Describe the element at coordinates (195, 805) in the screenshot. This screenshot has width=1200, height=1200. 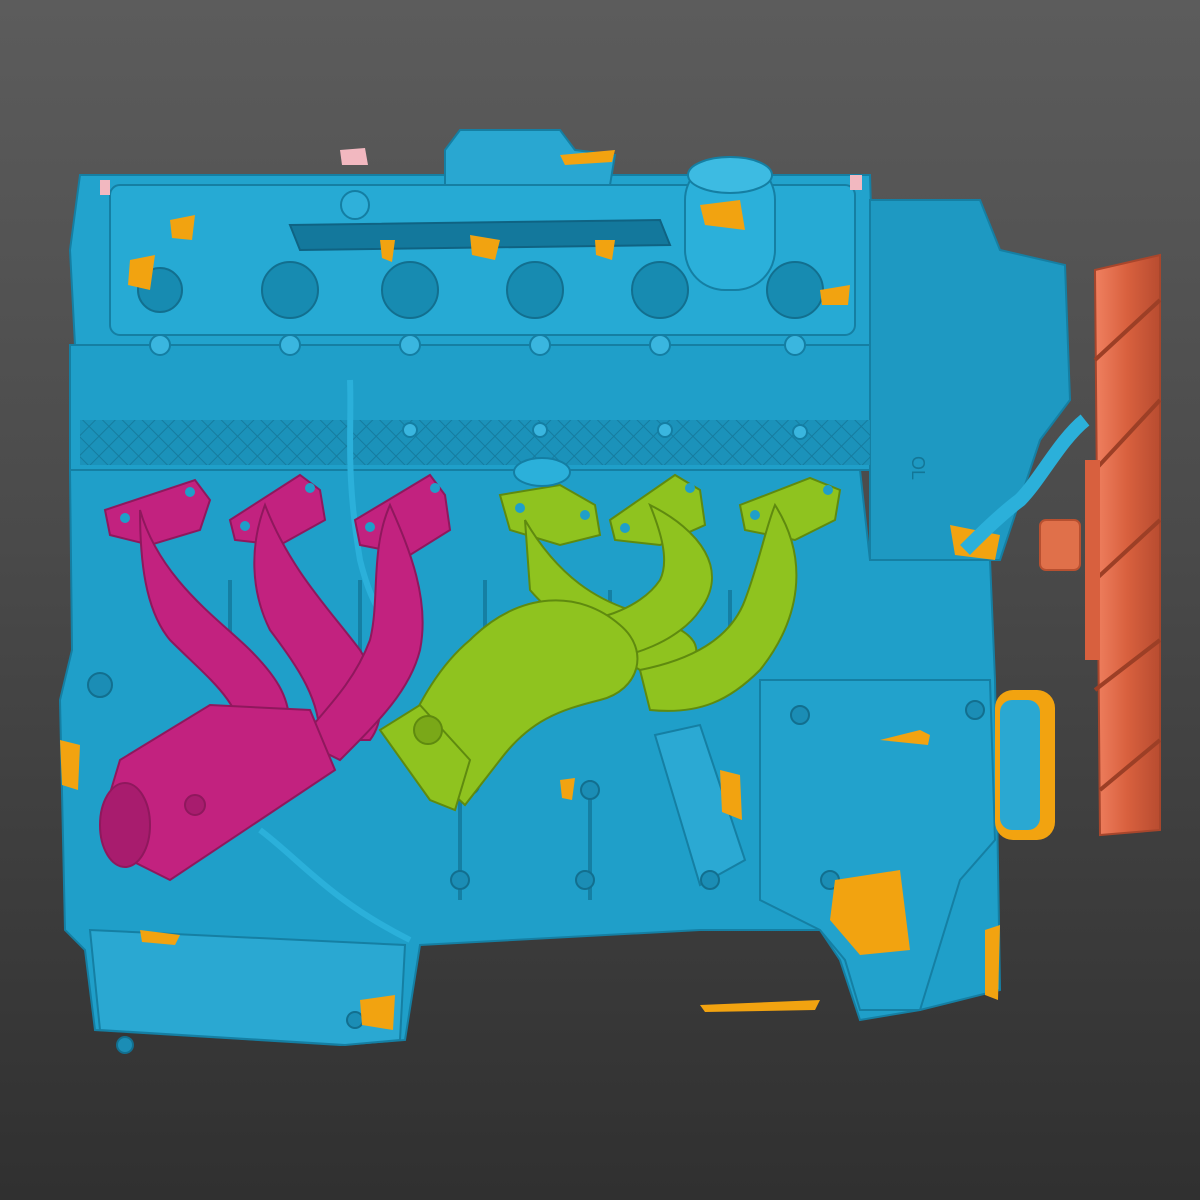
I see `o2-sensor-port` at that location.